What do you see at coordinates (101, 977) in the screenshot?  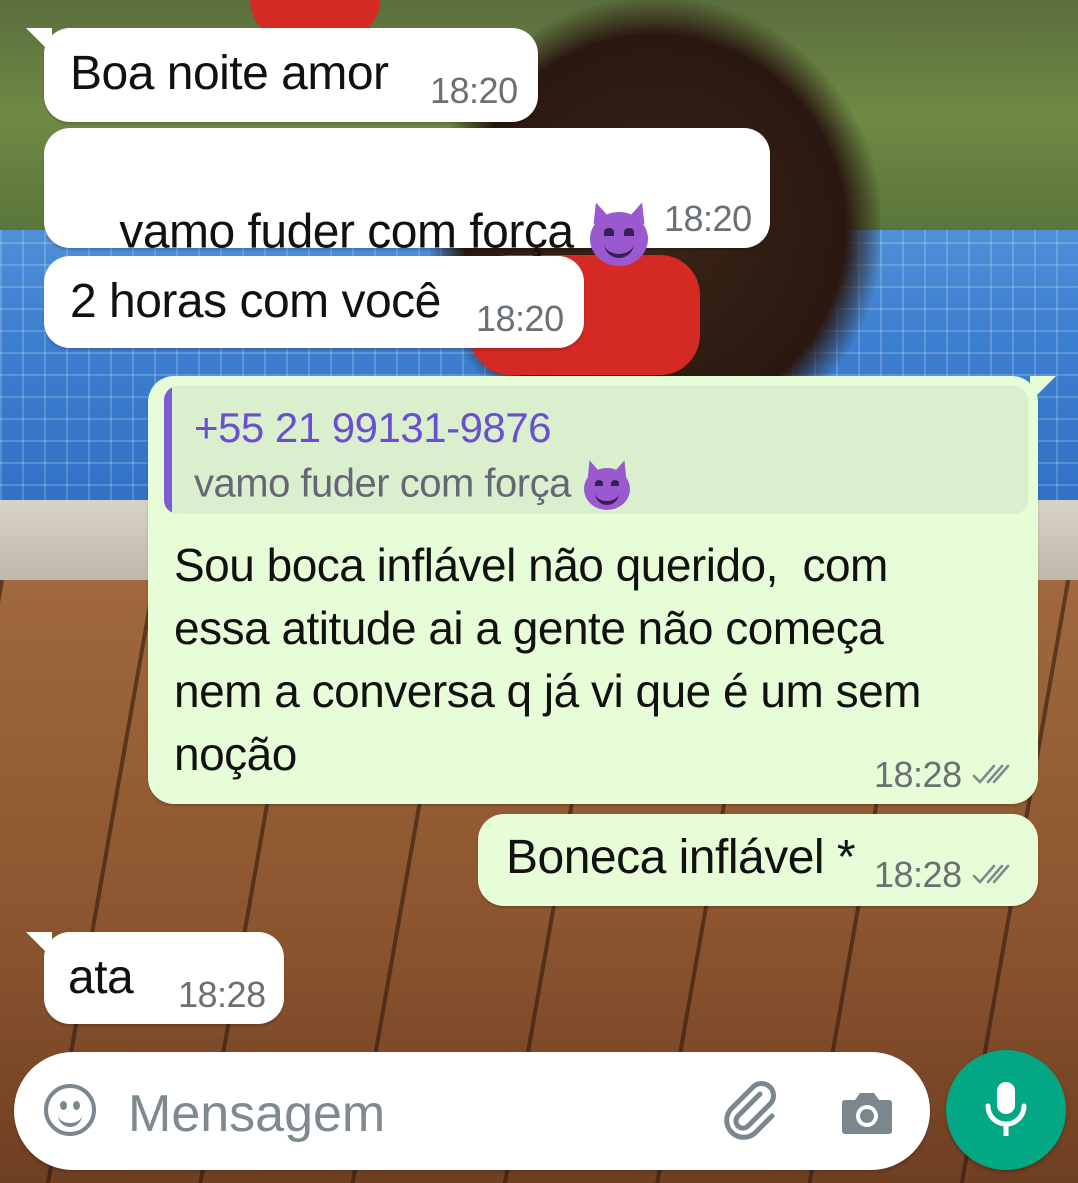 I see `message-text: ata` at bounding box center [101, 977].